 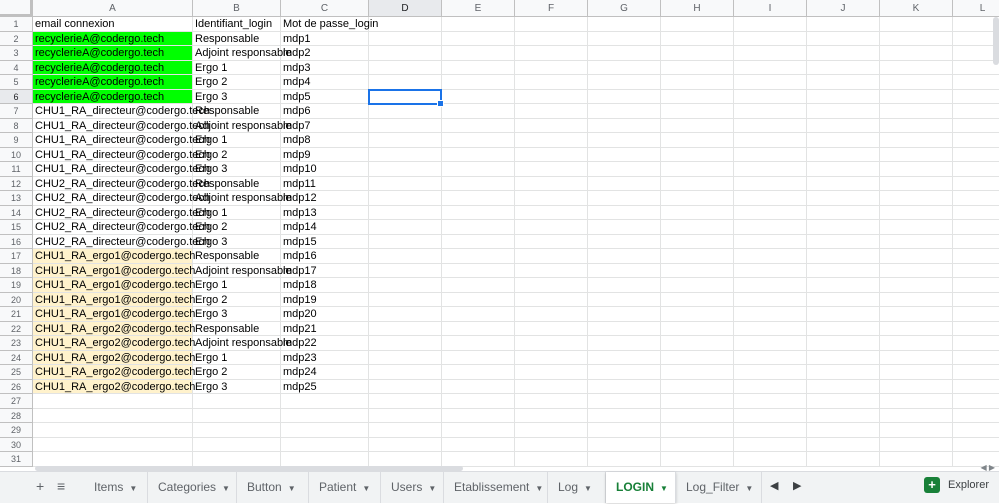 What do you see at coordinates (405, 256) in the screenshot?
I see `cell-d17` at bounding box center [405, 256].